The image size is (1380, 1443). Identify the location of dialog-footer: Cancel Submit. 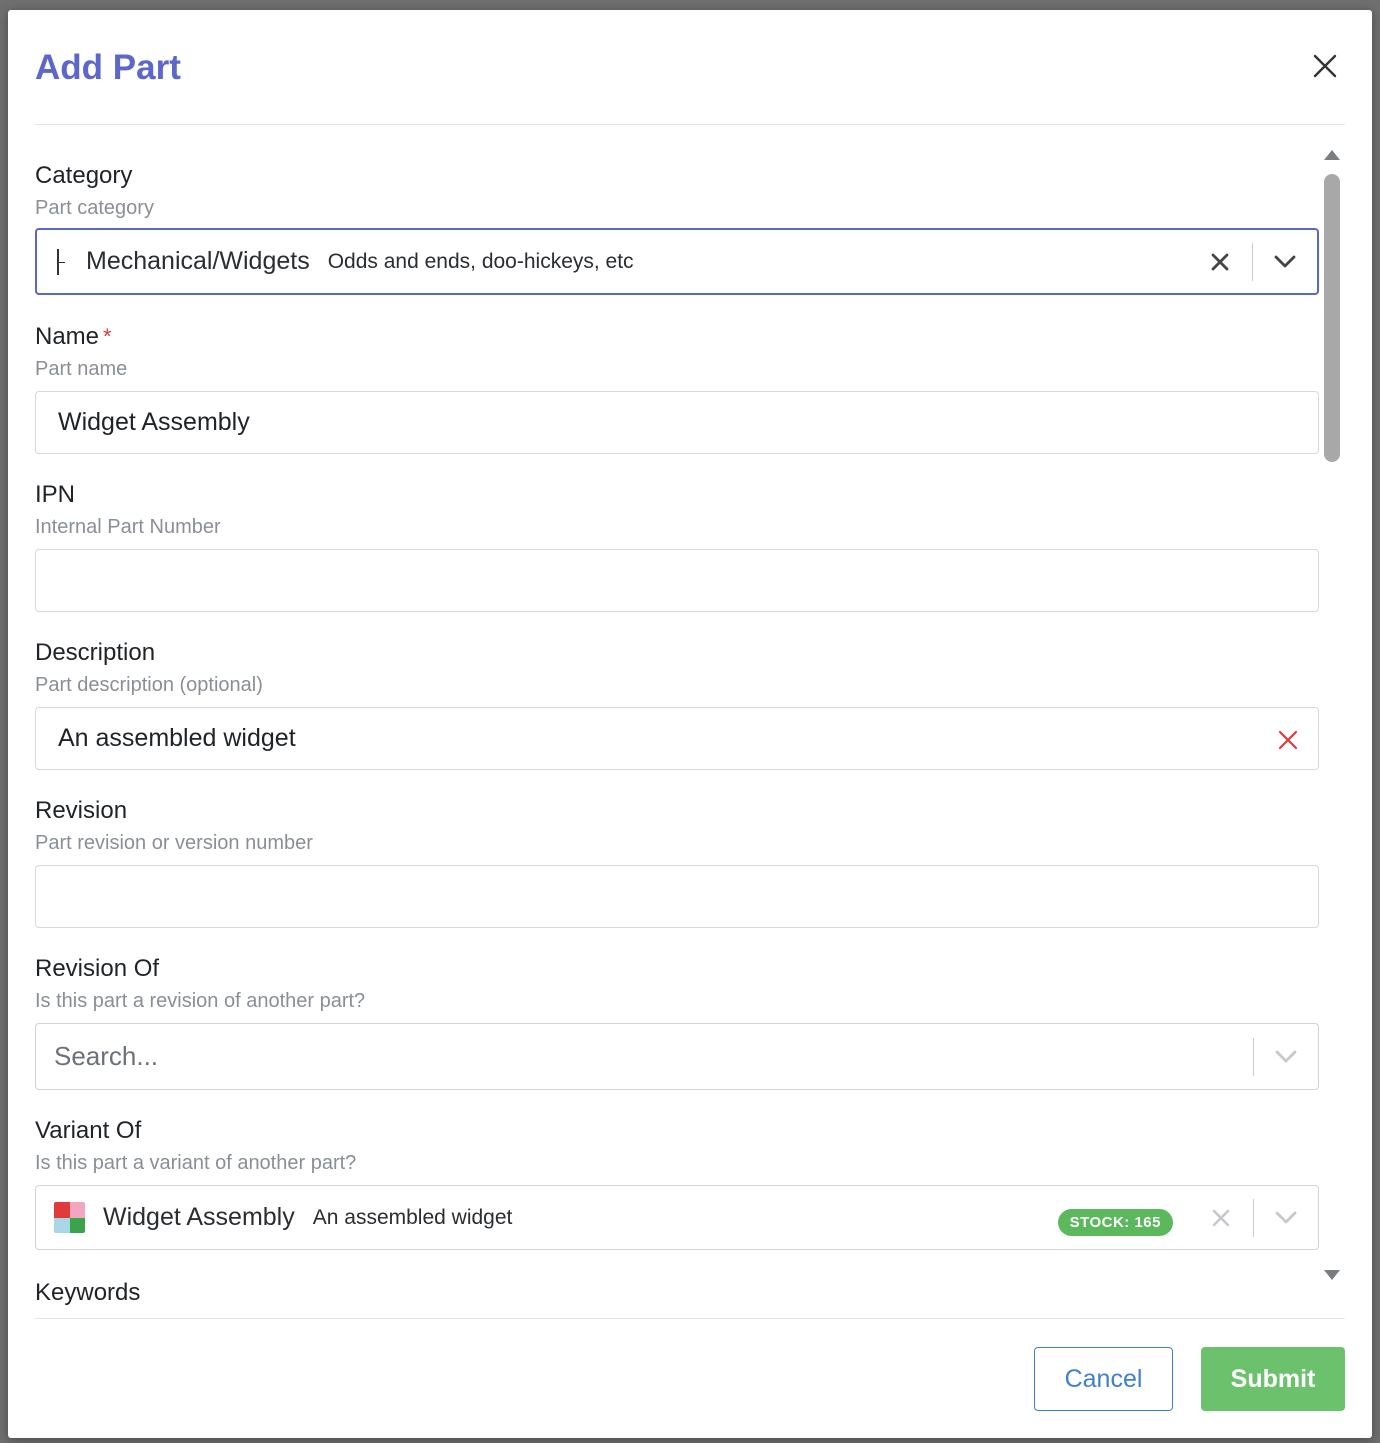
(690, 1378).